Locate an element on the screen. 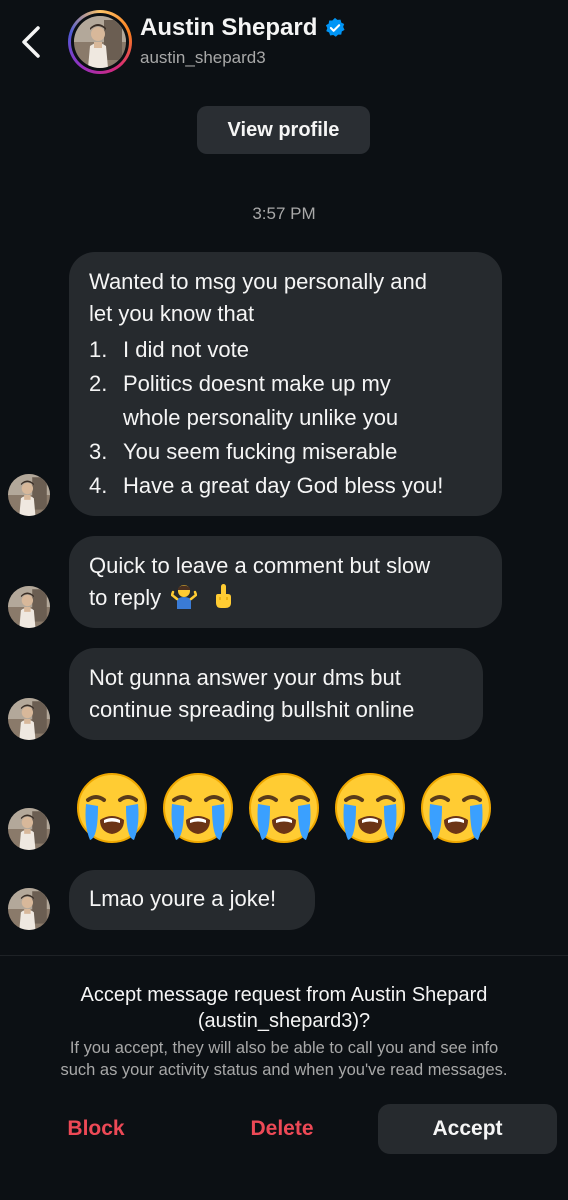 This screenshot has height=1200, width=568. message-text: Quick to leave a comment but slow is located at coordinates (260, 565).